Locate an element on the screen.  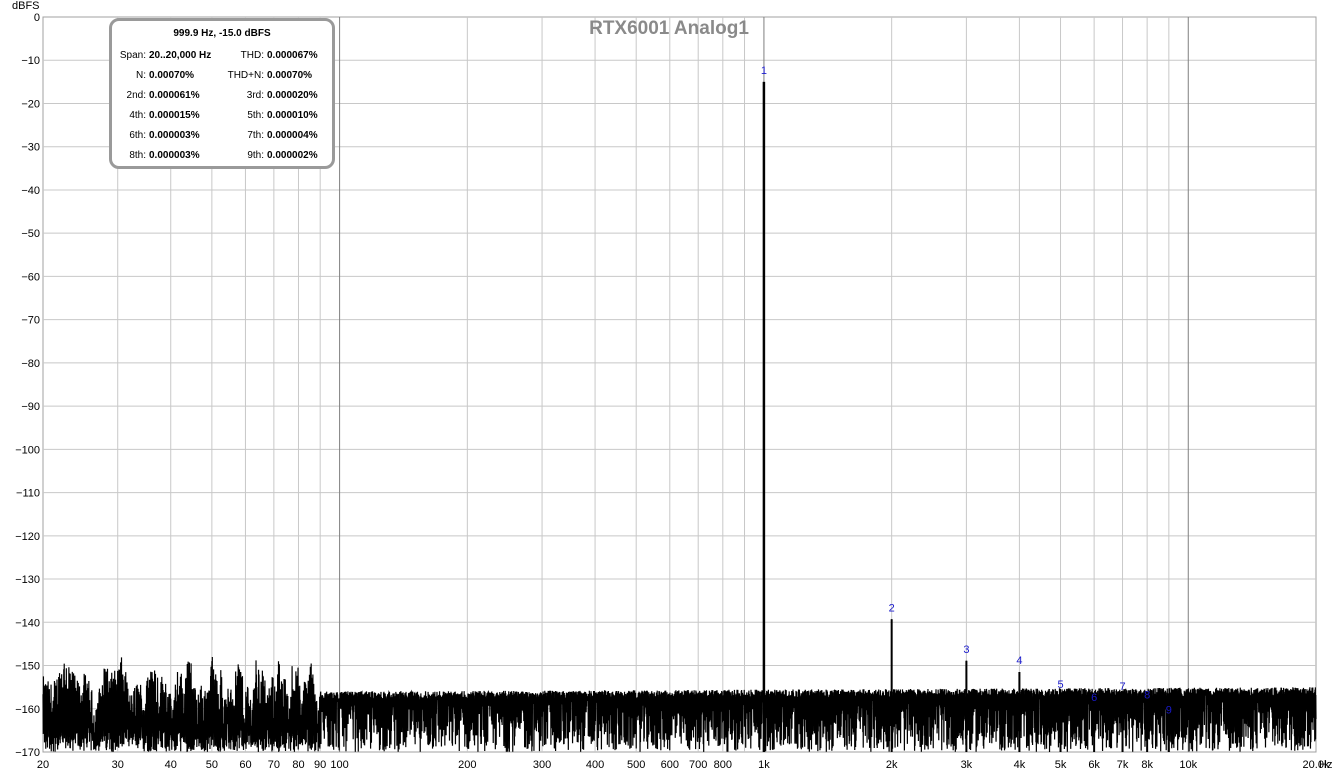
x-tick-label: 1k is located at coordinates (764, 765).